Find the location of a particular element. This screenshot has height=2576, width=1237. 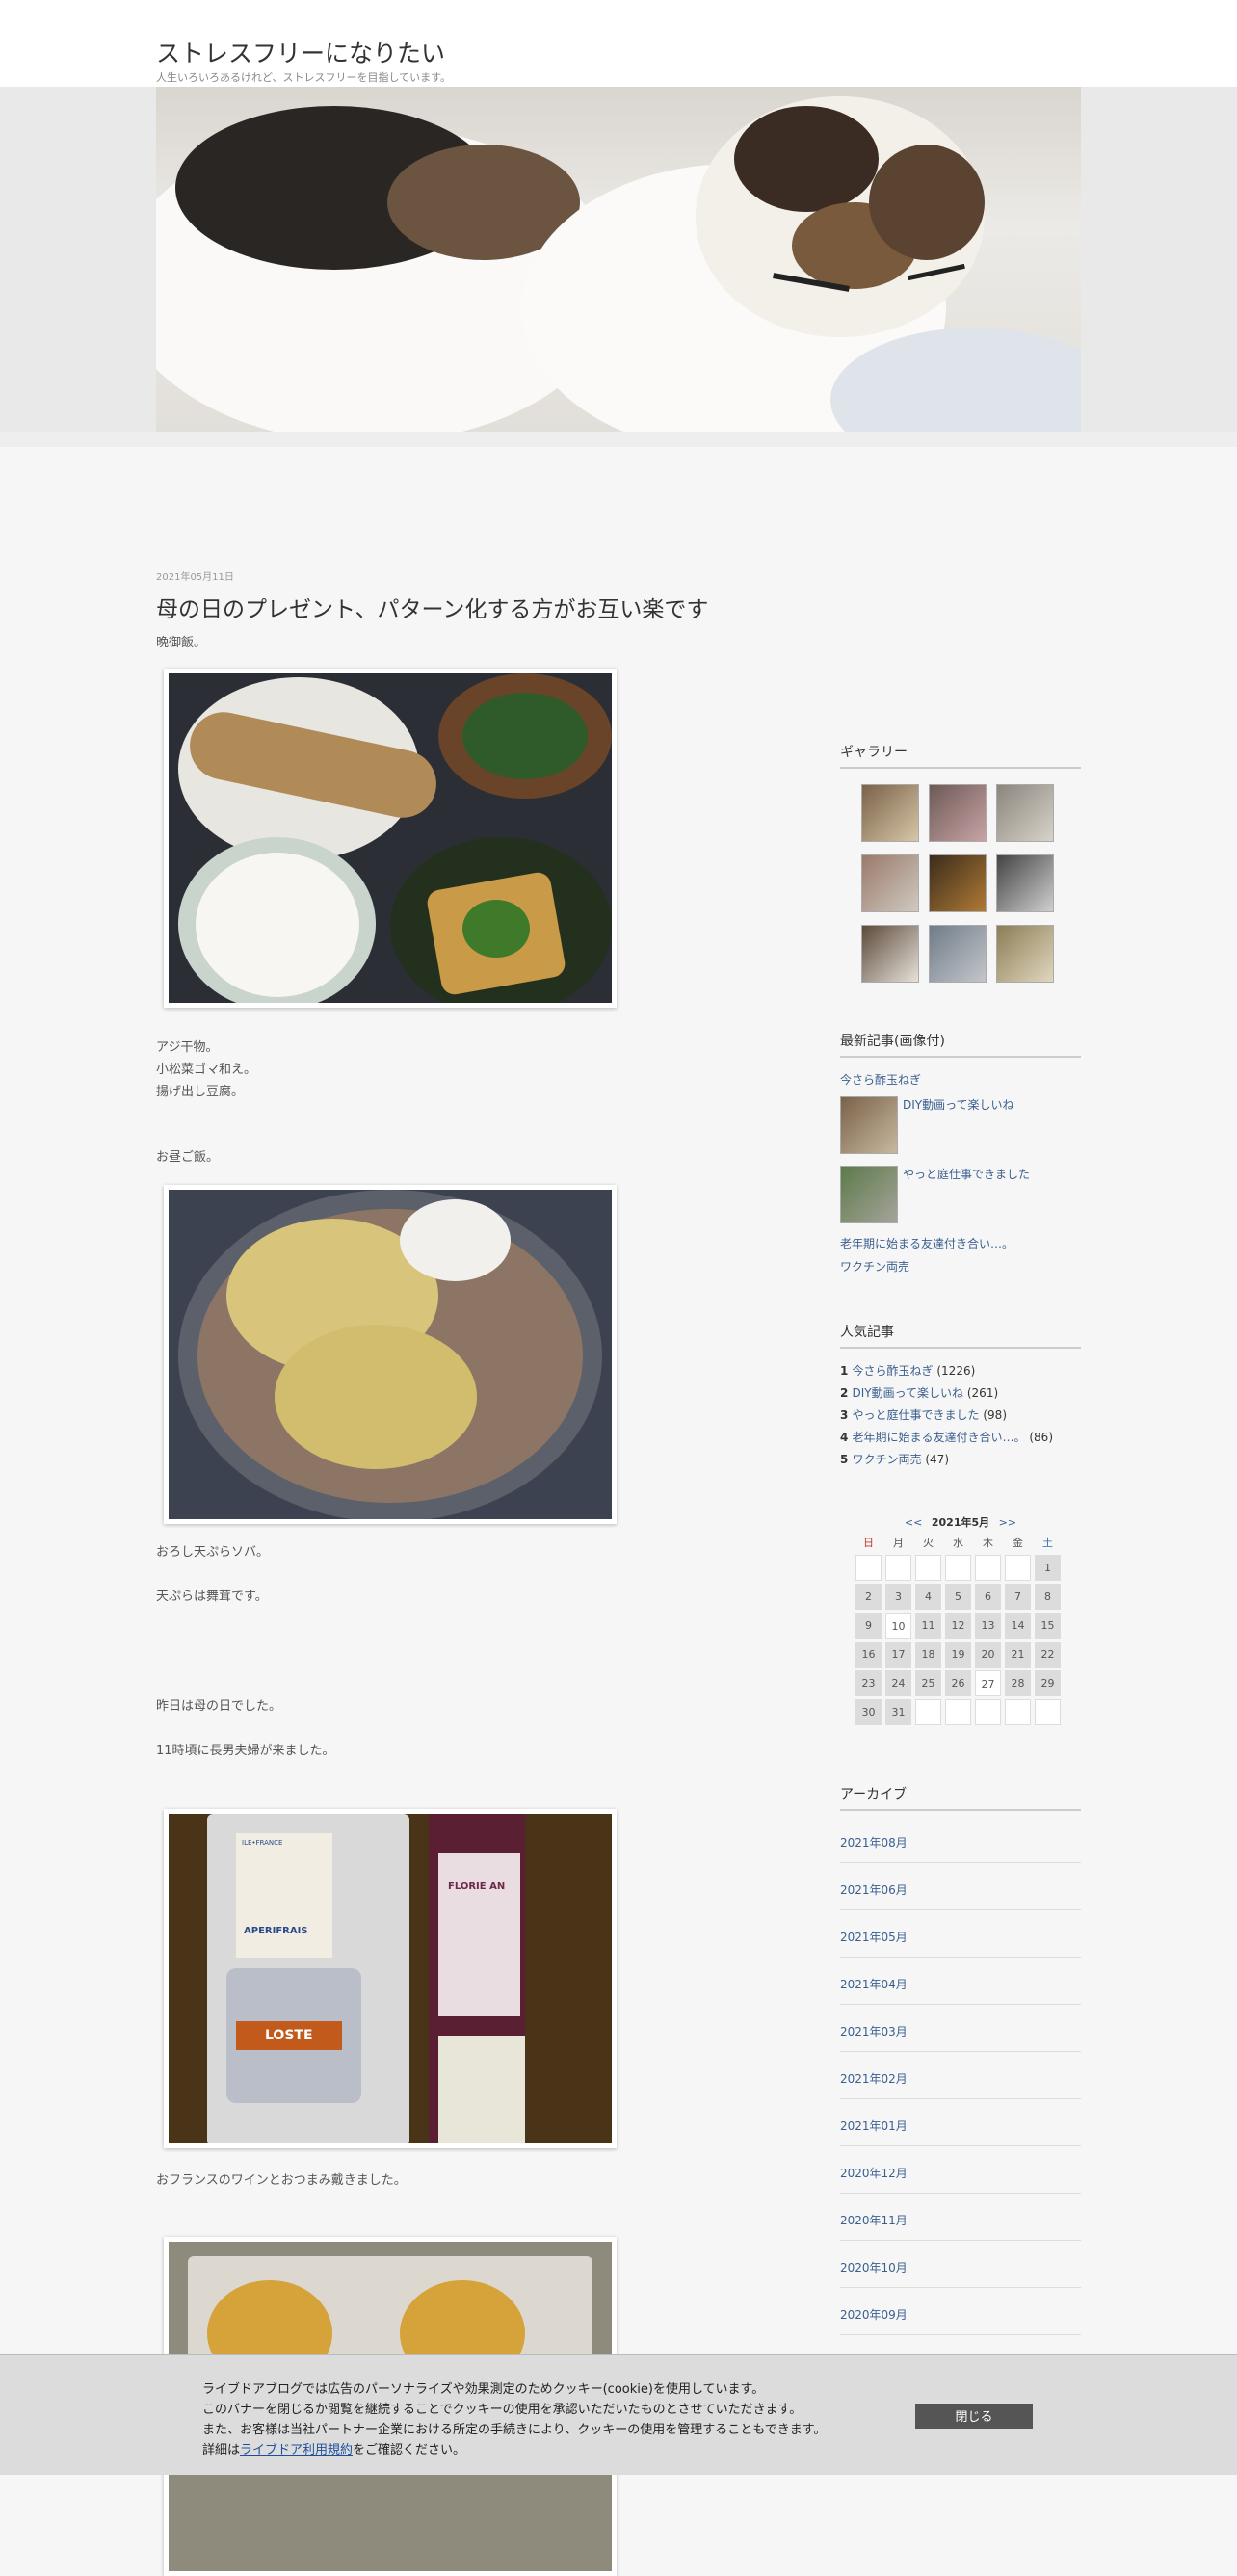

cookie-close-button: 閉じる is located at coordinates (974, 2416).